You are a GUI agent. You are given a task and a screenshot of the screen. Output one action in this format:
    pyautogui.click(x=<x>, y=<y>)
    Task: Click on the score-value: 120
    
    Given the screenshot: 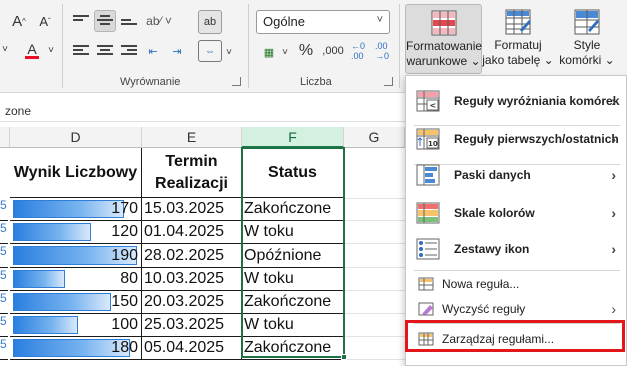 What is the action you would take?
    pyautogui.click(x=124, y=231)
    